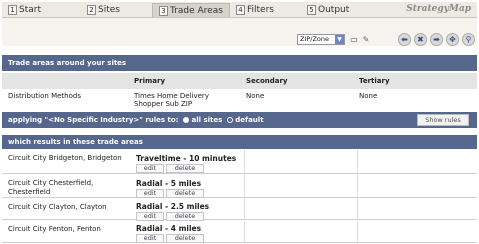 The width and height of the screenshot is (479, 244). What do you see at coordinates (12, 10) in the screenshot?
I see `step-number: 1` at bounding box center [12, 10].